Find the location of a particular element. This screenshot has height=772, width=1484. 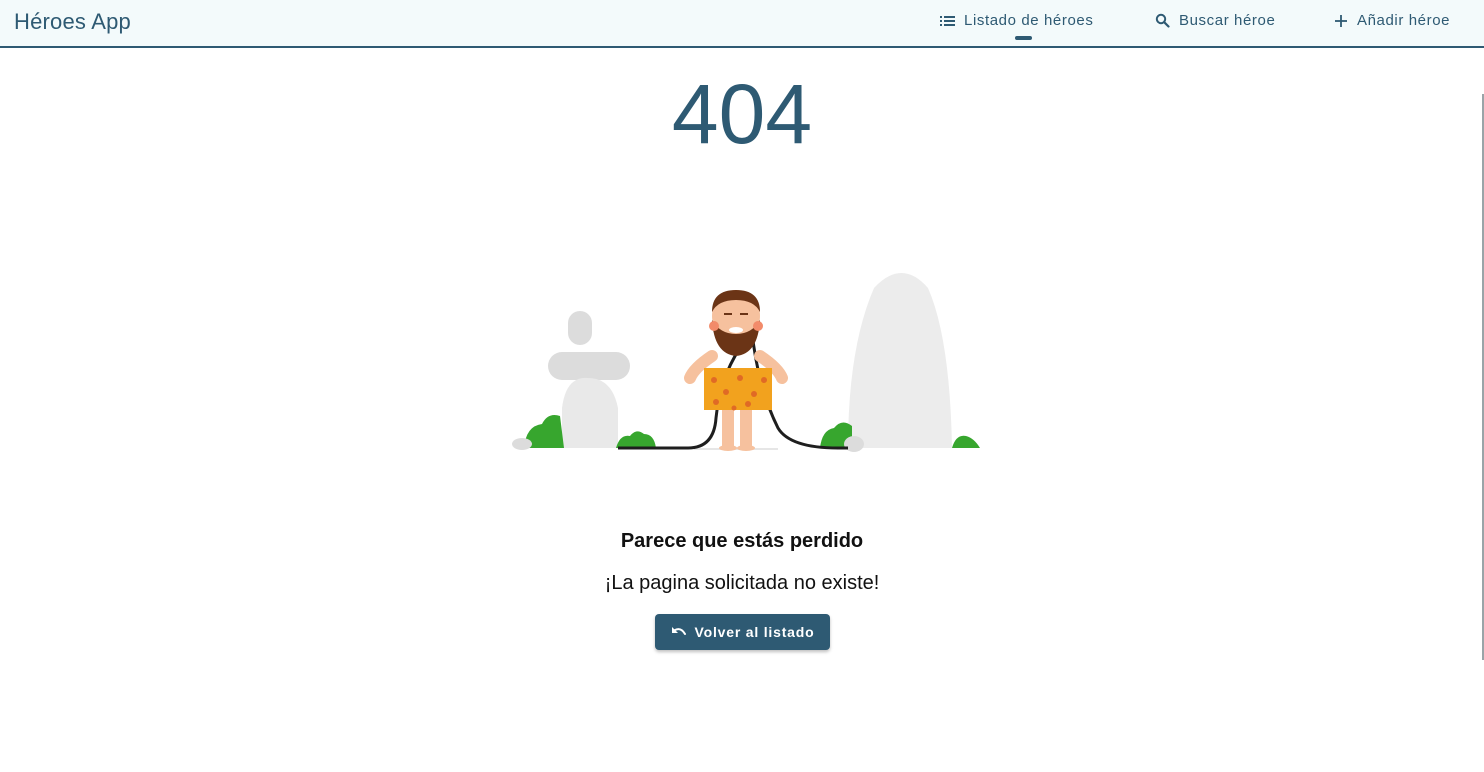

undo-icon is located at coordinates (678, 631).